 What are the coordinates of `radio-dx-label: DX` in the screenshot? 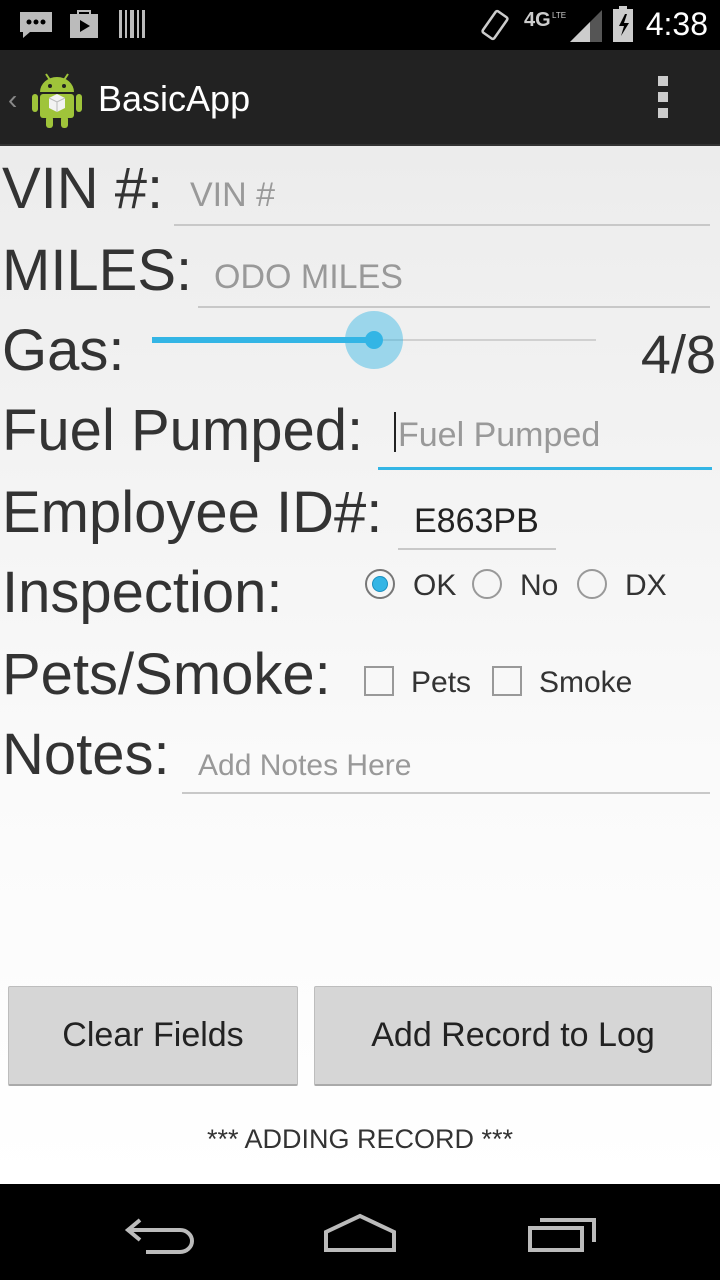 It's located at (646, 586).